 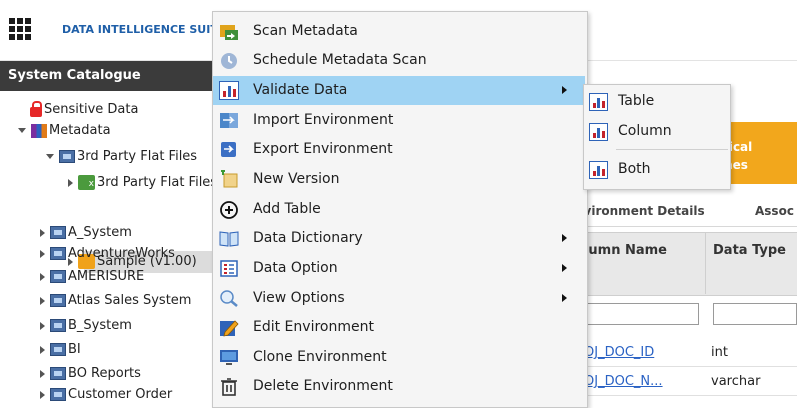 I want to click on tree-item-adventureworks: AdventureWorks, so click(x=107, y=254).